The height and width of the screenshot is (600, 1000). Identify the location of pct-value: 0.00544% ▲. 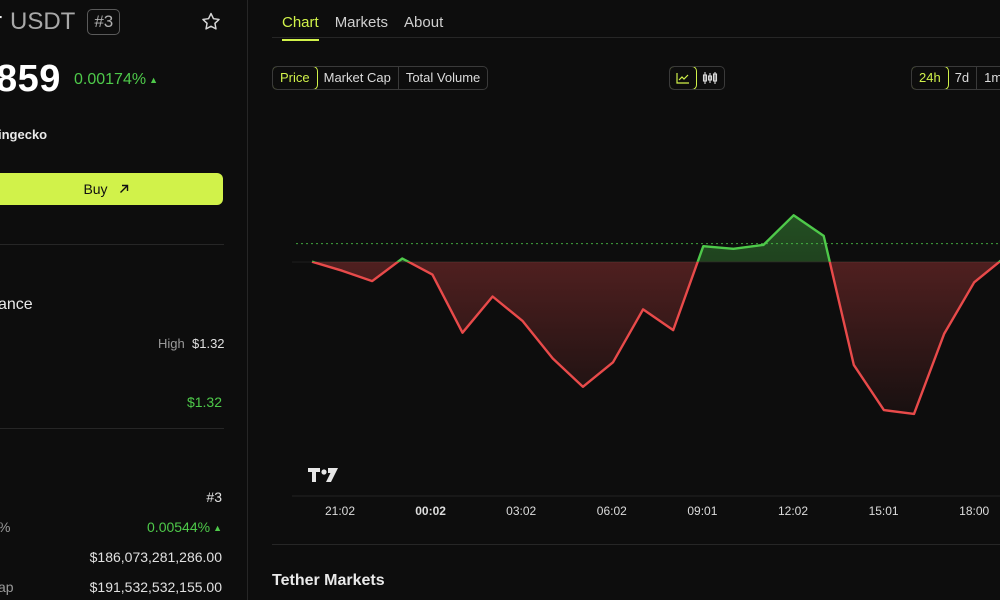
(184, 527).